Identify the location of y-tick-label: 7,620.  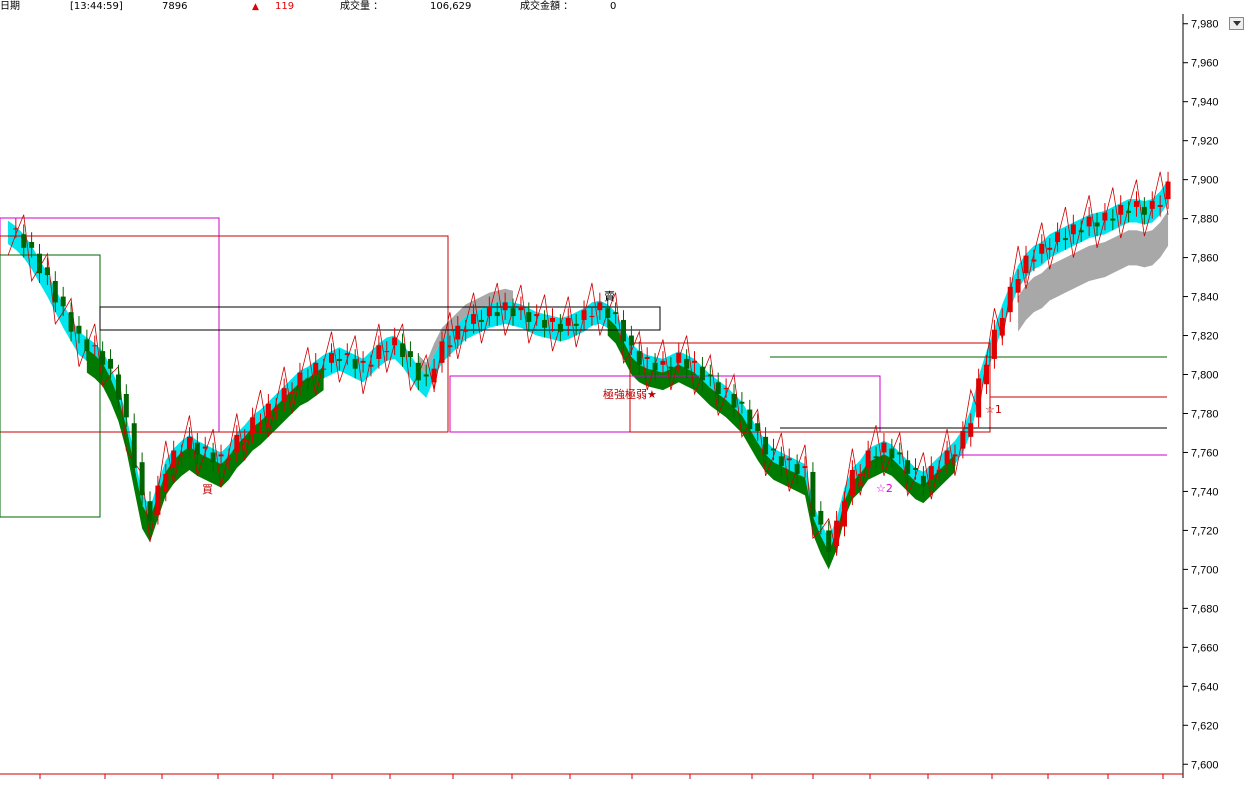
(1205, 726).